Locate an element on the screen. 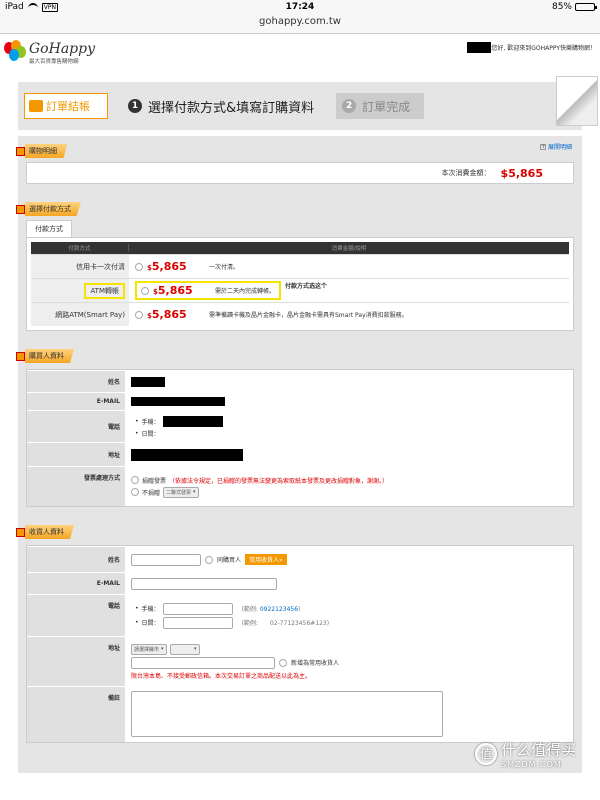 This screenshot has width=600, height=800. cart-section-title: 購物明細 is located at coordinates (46, 151).